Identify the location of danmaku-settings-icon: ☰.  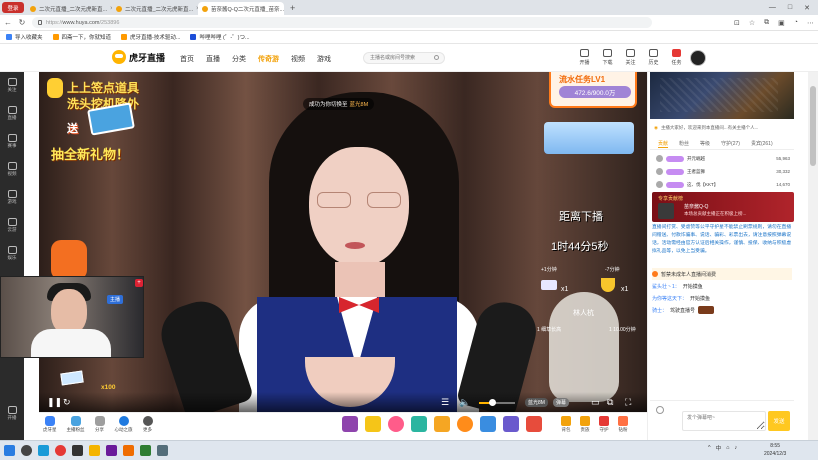
(445, 402).